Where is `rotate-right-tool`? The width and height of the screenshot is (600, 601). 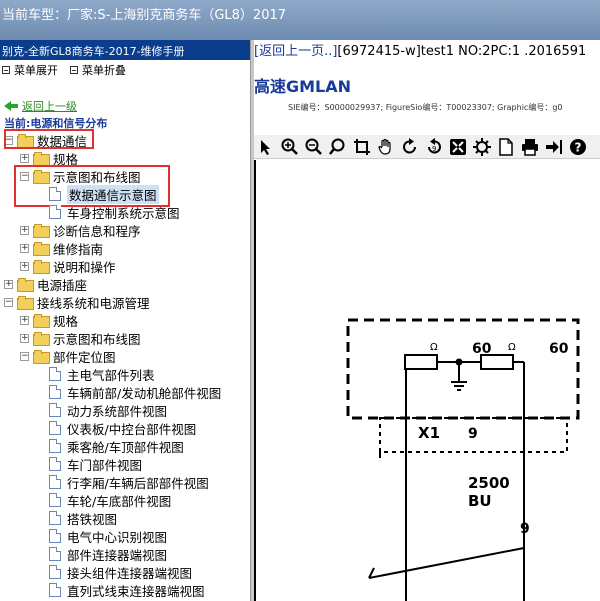
rotate-right-tool is located at coordinates (410, 147).